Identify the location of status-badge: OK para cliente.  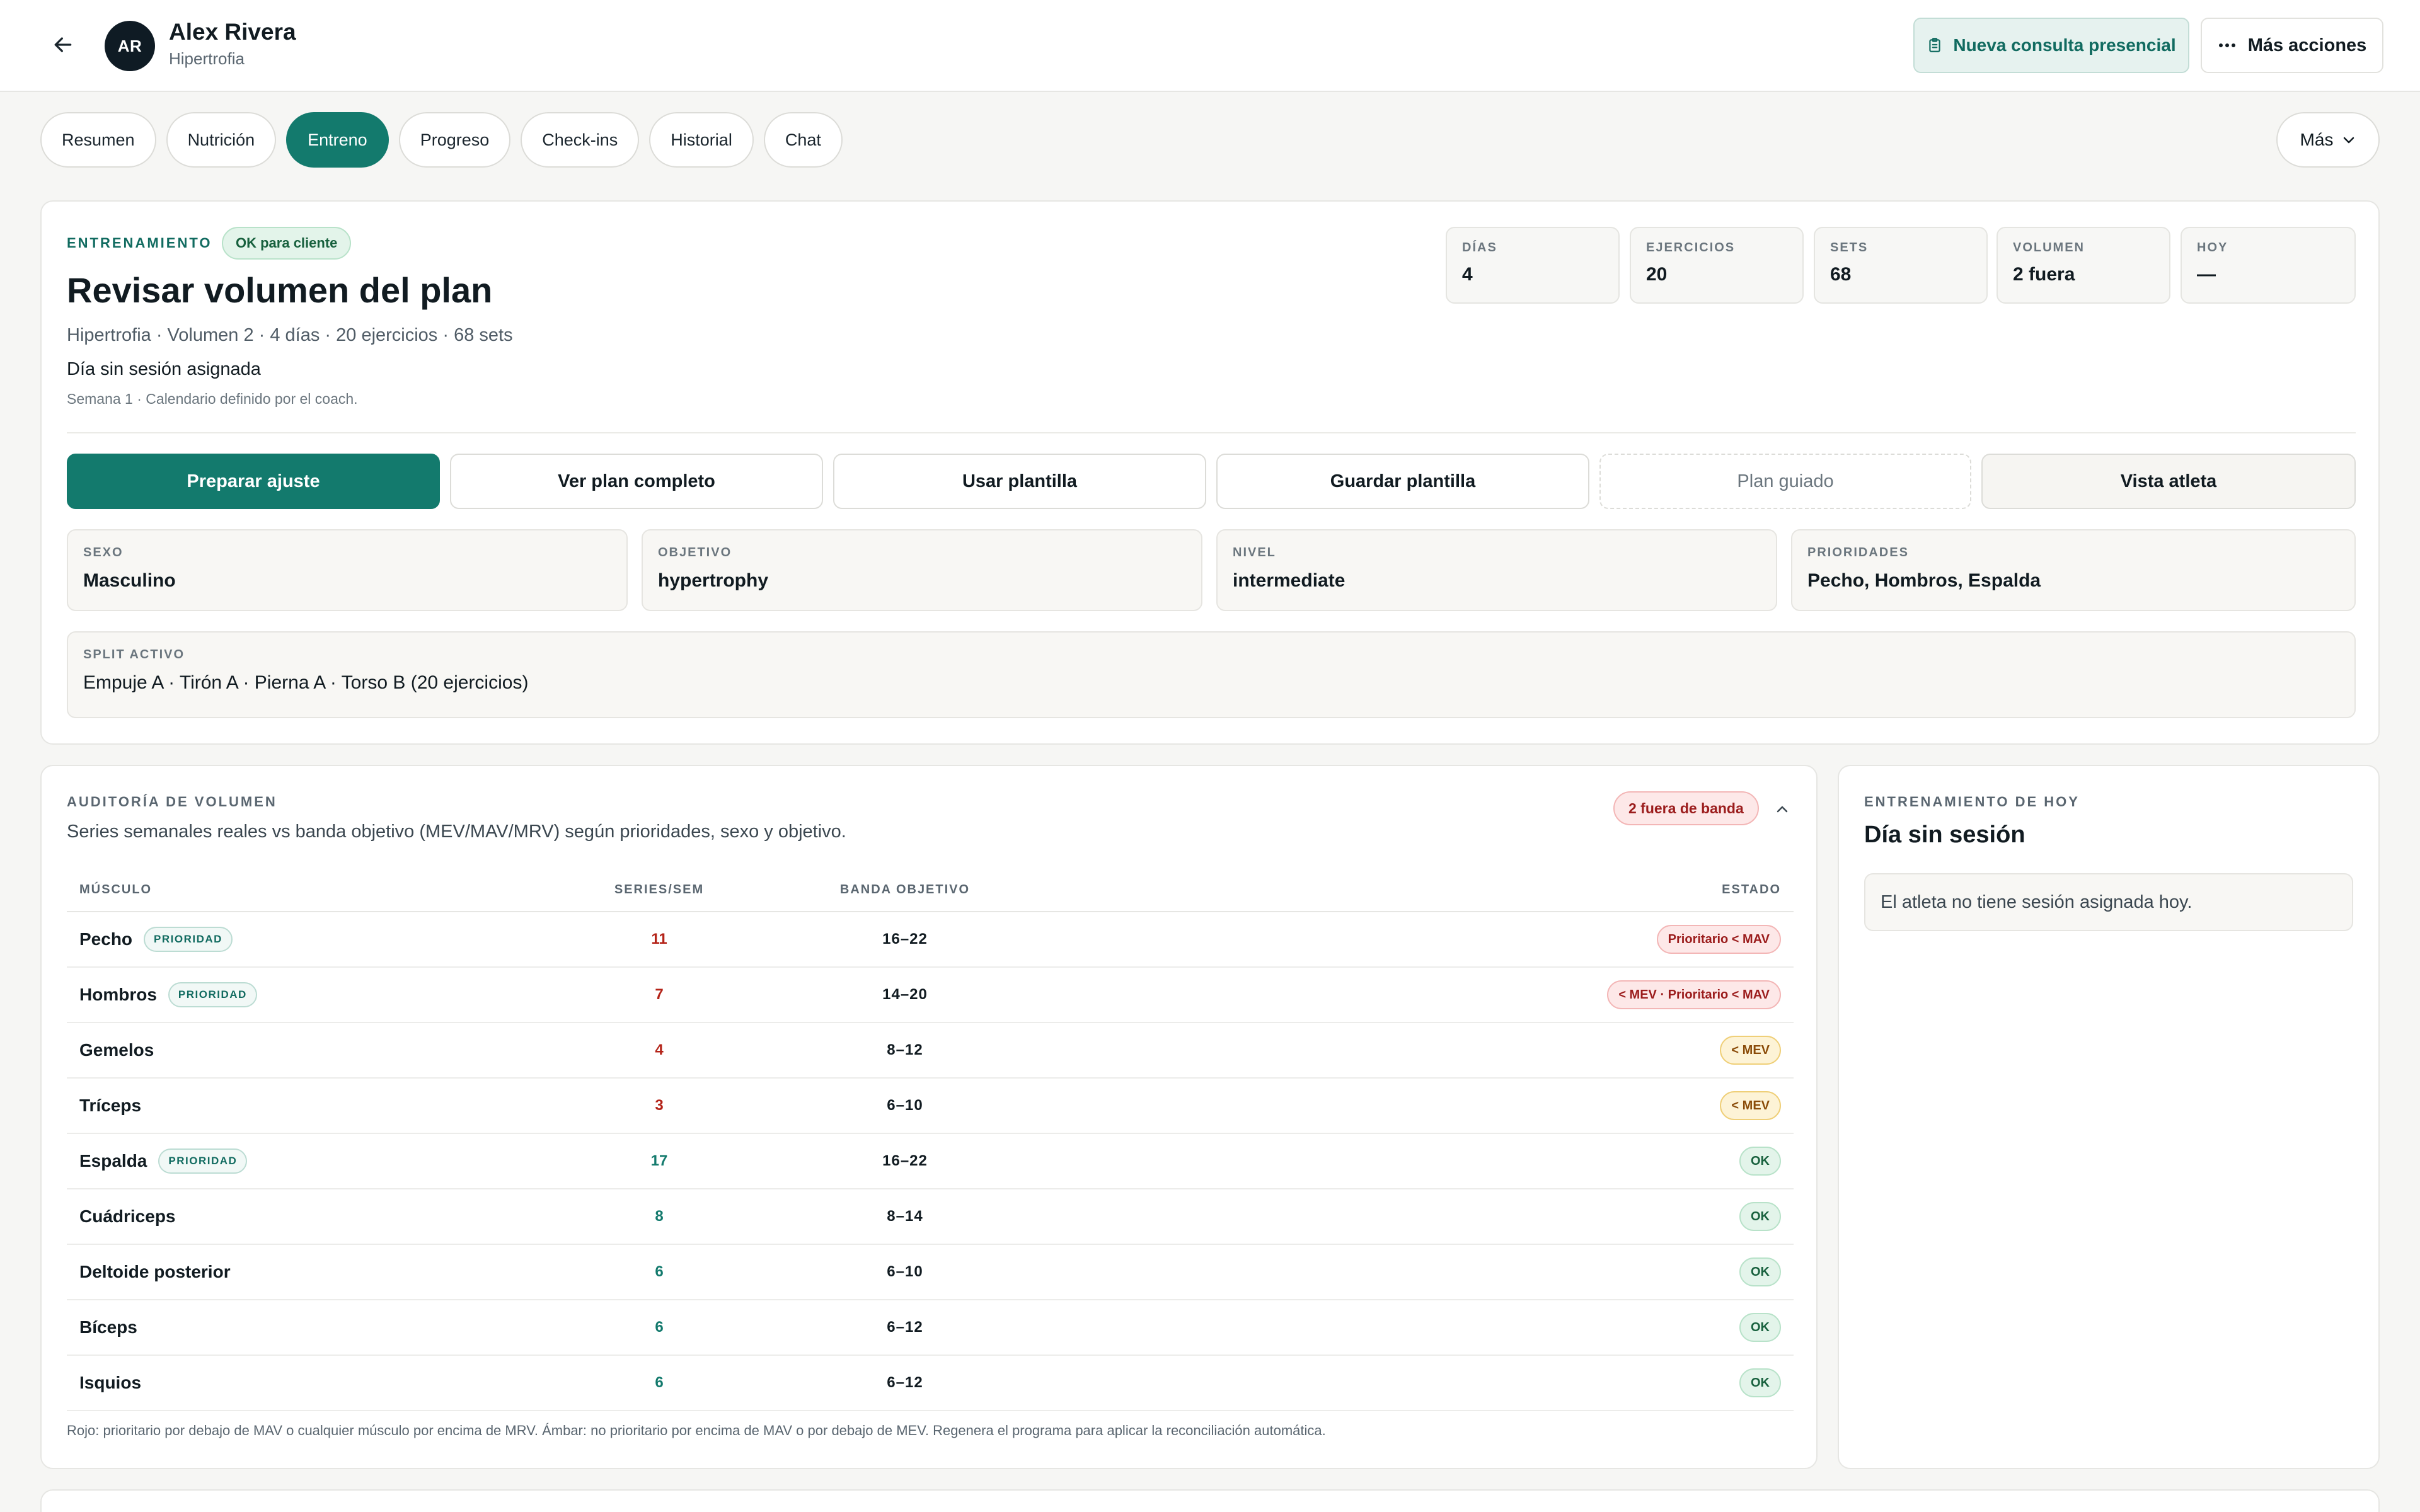
(287, 243).